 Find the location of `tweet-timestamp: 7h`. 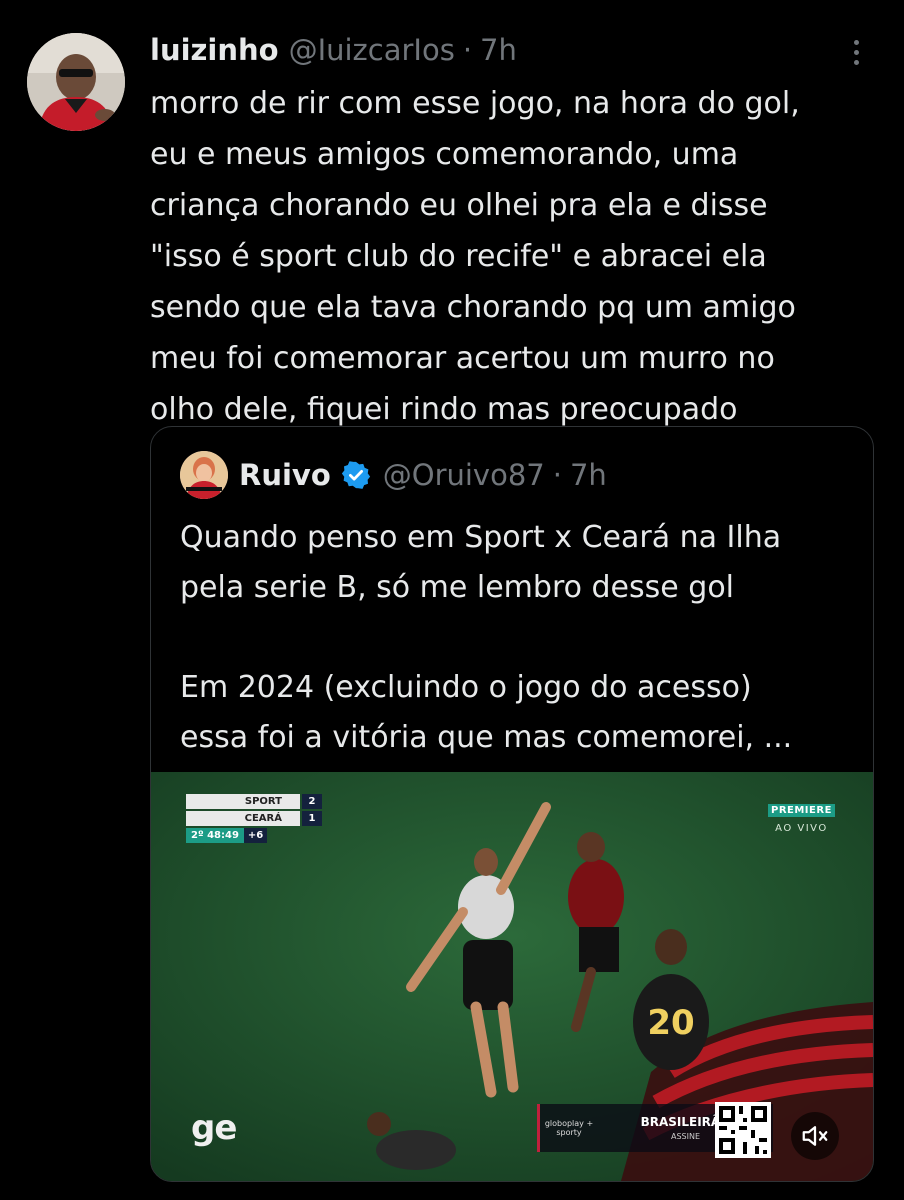

tweet-timestamp: 7h is located at coordinates (498, 50).